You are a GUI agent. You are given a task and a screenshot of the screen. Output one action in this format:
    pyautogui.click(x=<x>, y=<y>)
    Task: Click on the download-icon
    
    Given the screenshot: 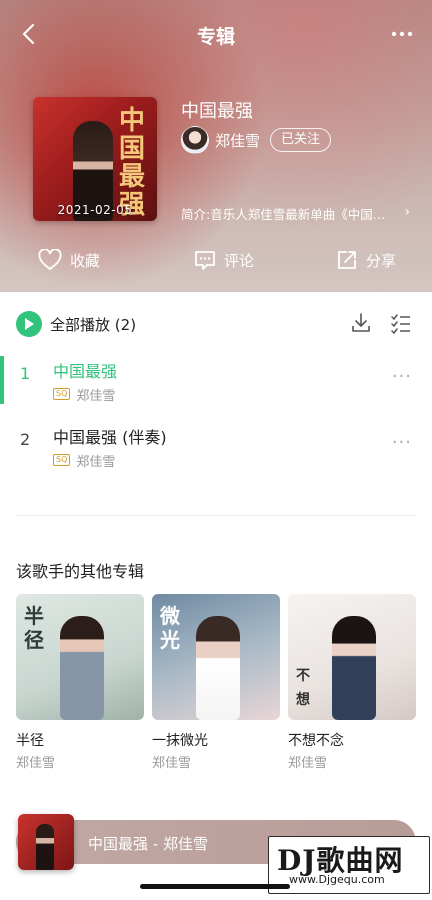 What is the action you would take?
    pyautogui.click(x=361, y=323)
    